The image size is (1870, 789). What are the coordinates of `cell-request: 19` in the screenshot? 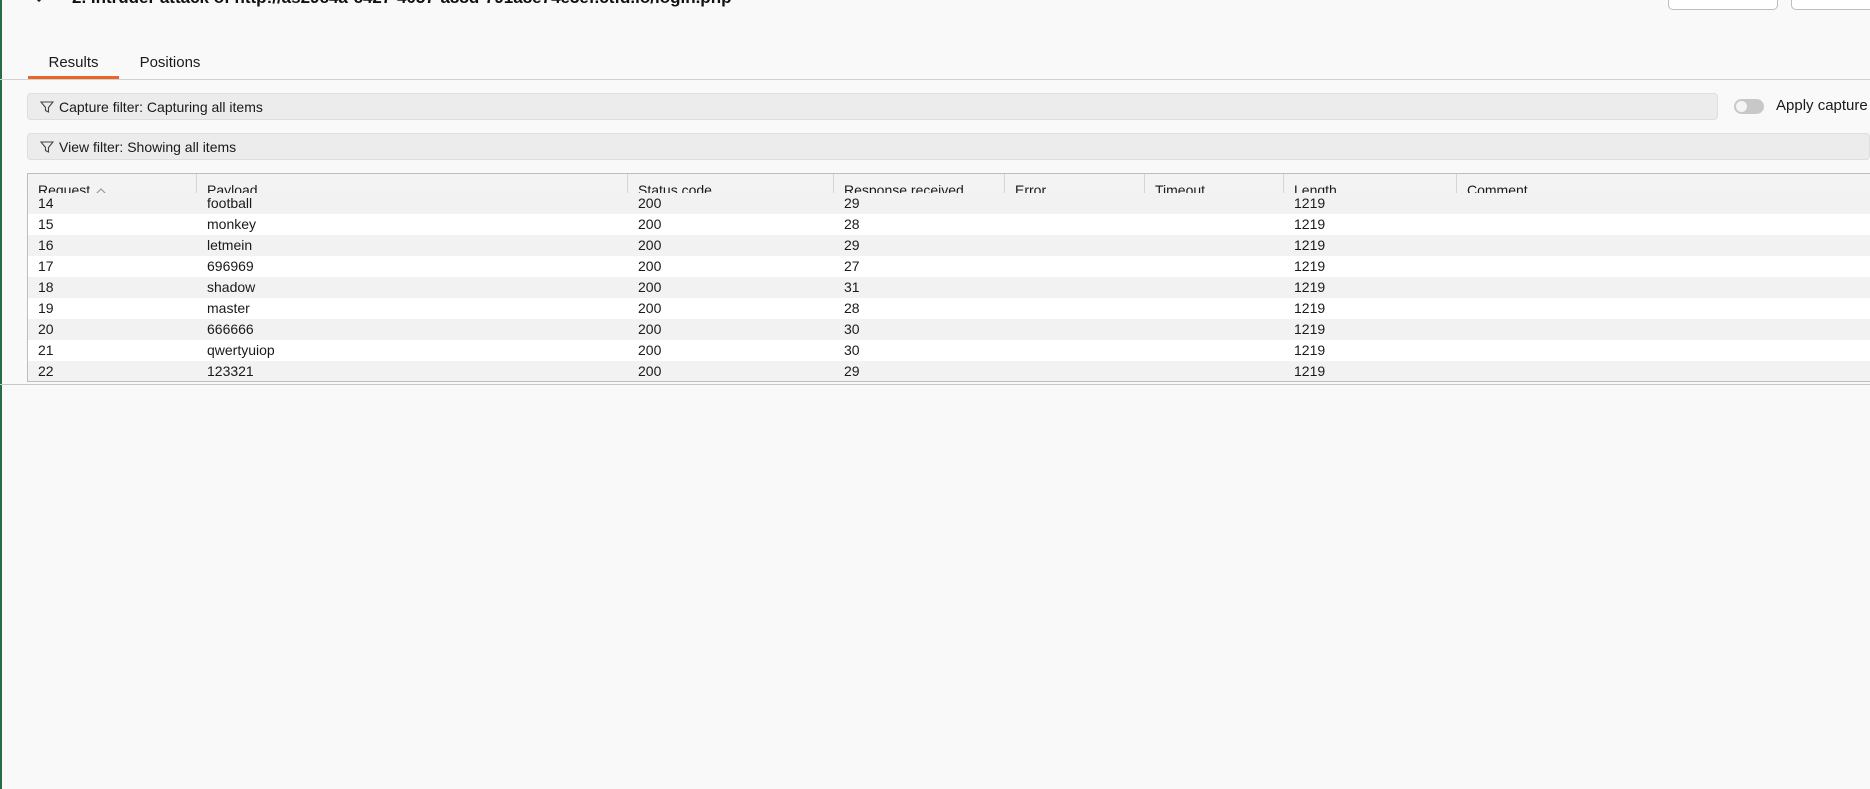 It's located at (46, 308).